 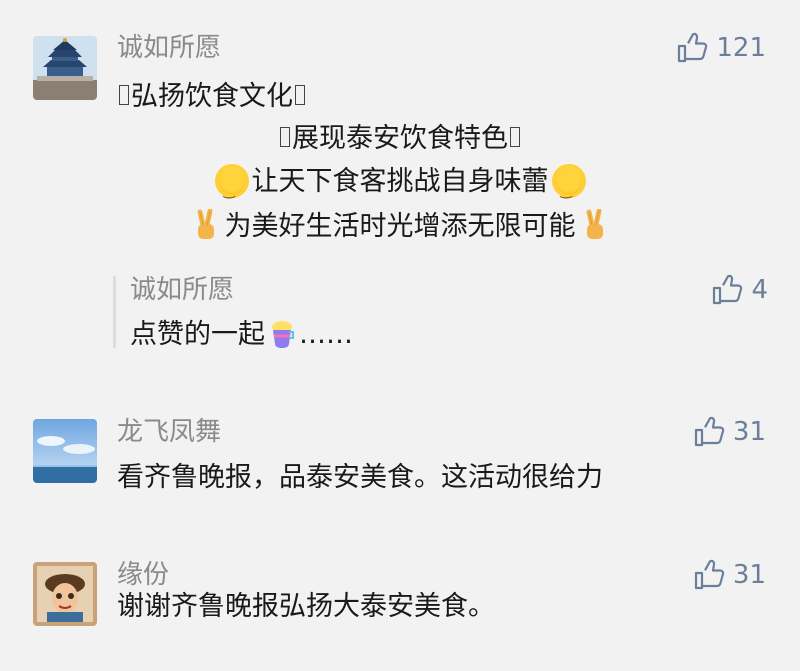 What do you see at coordinates (400, 181) in the screenshot?
I see `comment-line-text: 让天下食客挑战自身味蕾` at bounding box center [400, 181].